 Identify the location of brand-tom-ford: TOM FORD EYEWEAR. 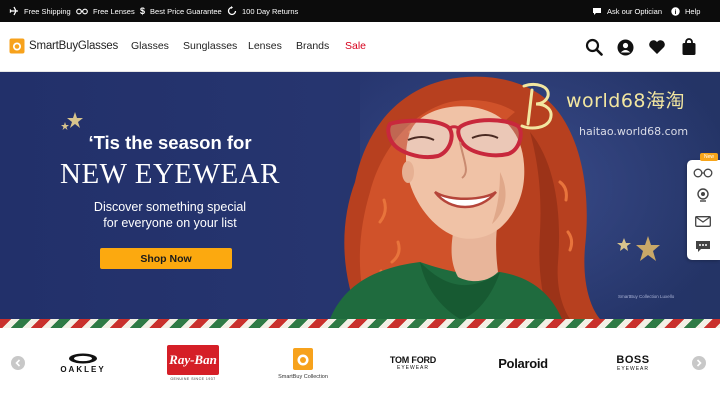
(413, 363).